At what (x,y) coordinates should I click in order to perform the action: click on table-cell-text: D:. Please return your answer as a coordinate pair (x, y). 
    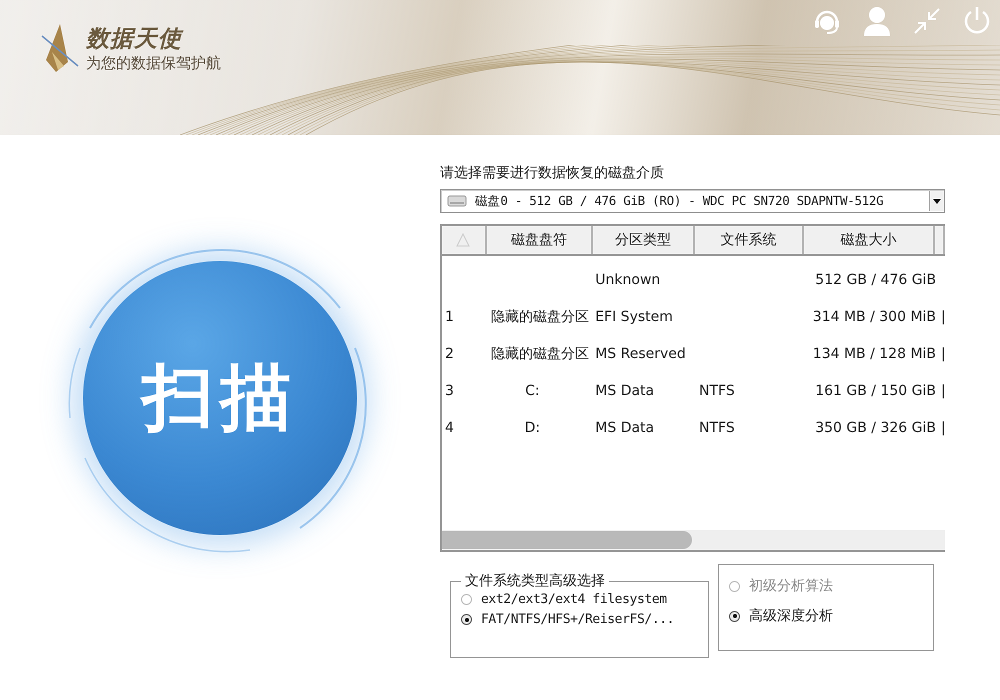
    Looking at the image, I should click on (533, 428).